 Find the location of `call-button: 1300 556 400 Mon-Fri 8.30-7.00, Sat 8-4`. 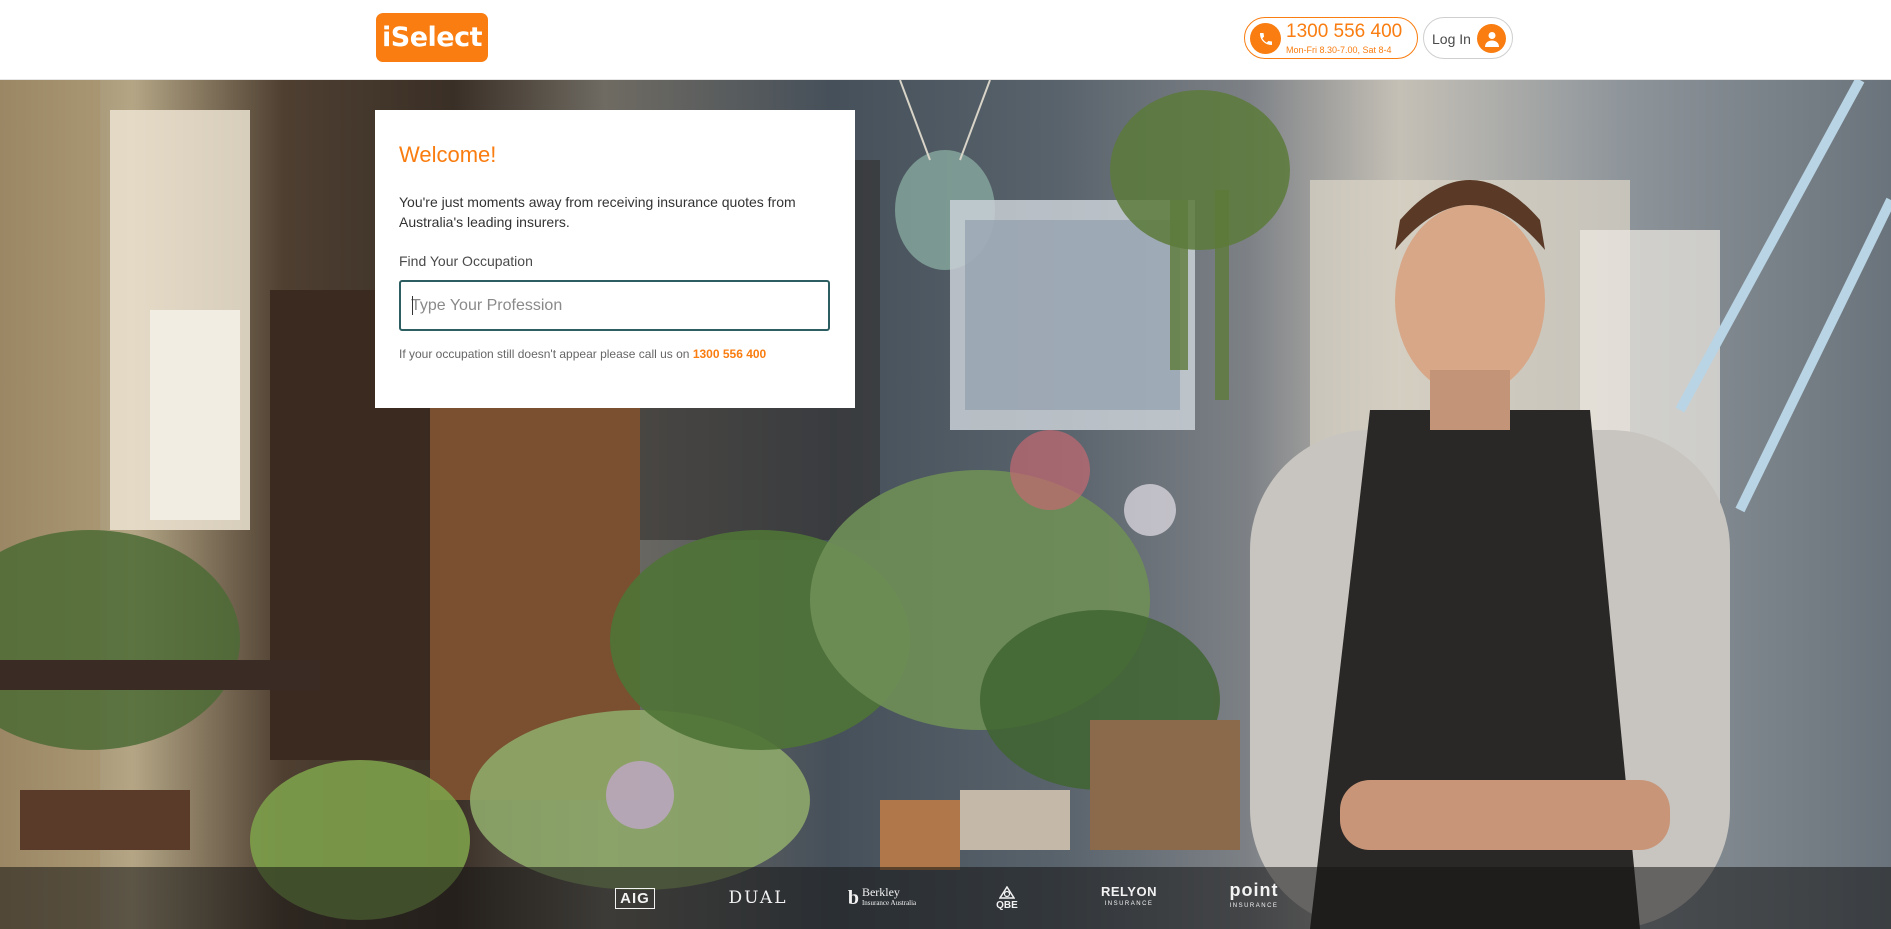

call-button: 1300 556 400 Mon-Fri 8.30-7.00, Sat 8-4 is located at coordinates (1331, 38).